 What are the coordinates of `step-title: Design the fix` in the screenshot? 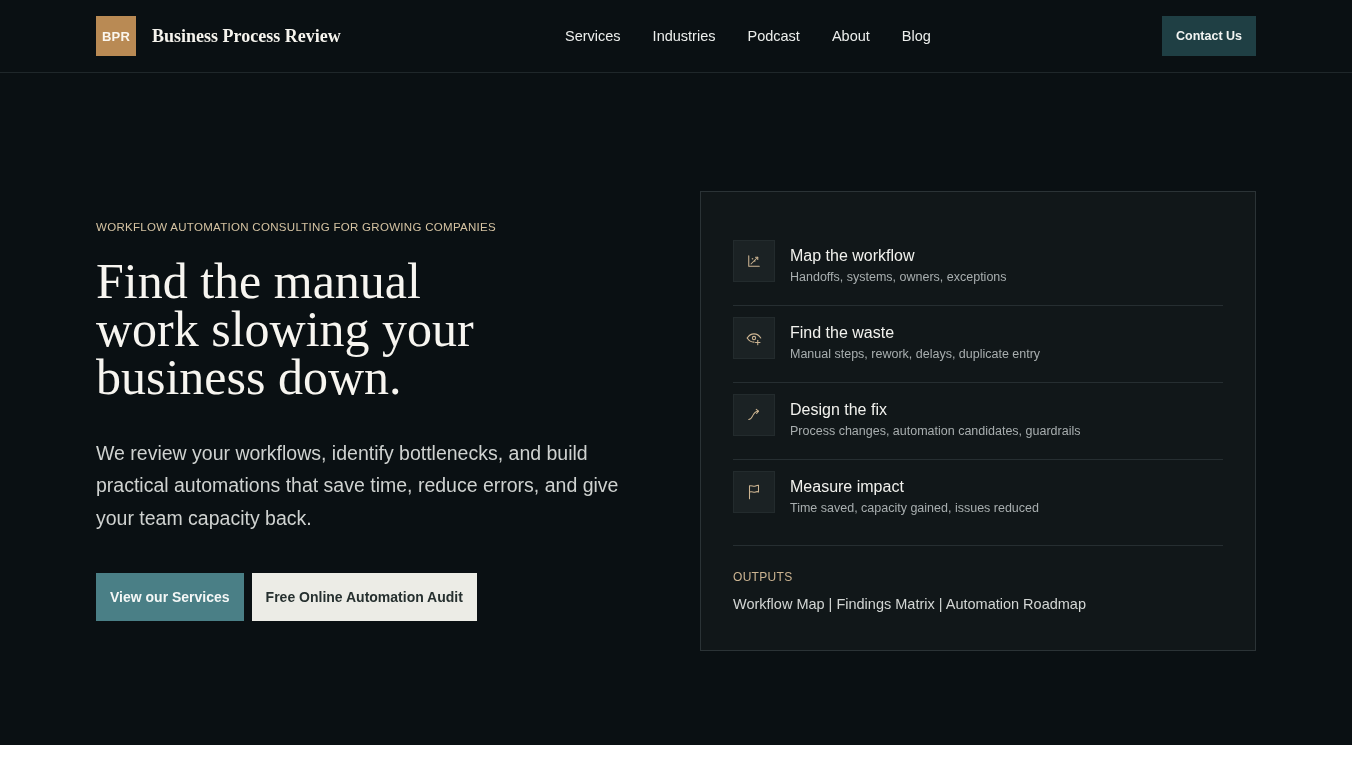 It's located at (839, 410).